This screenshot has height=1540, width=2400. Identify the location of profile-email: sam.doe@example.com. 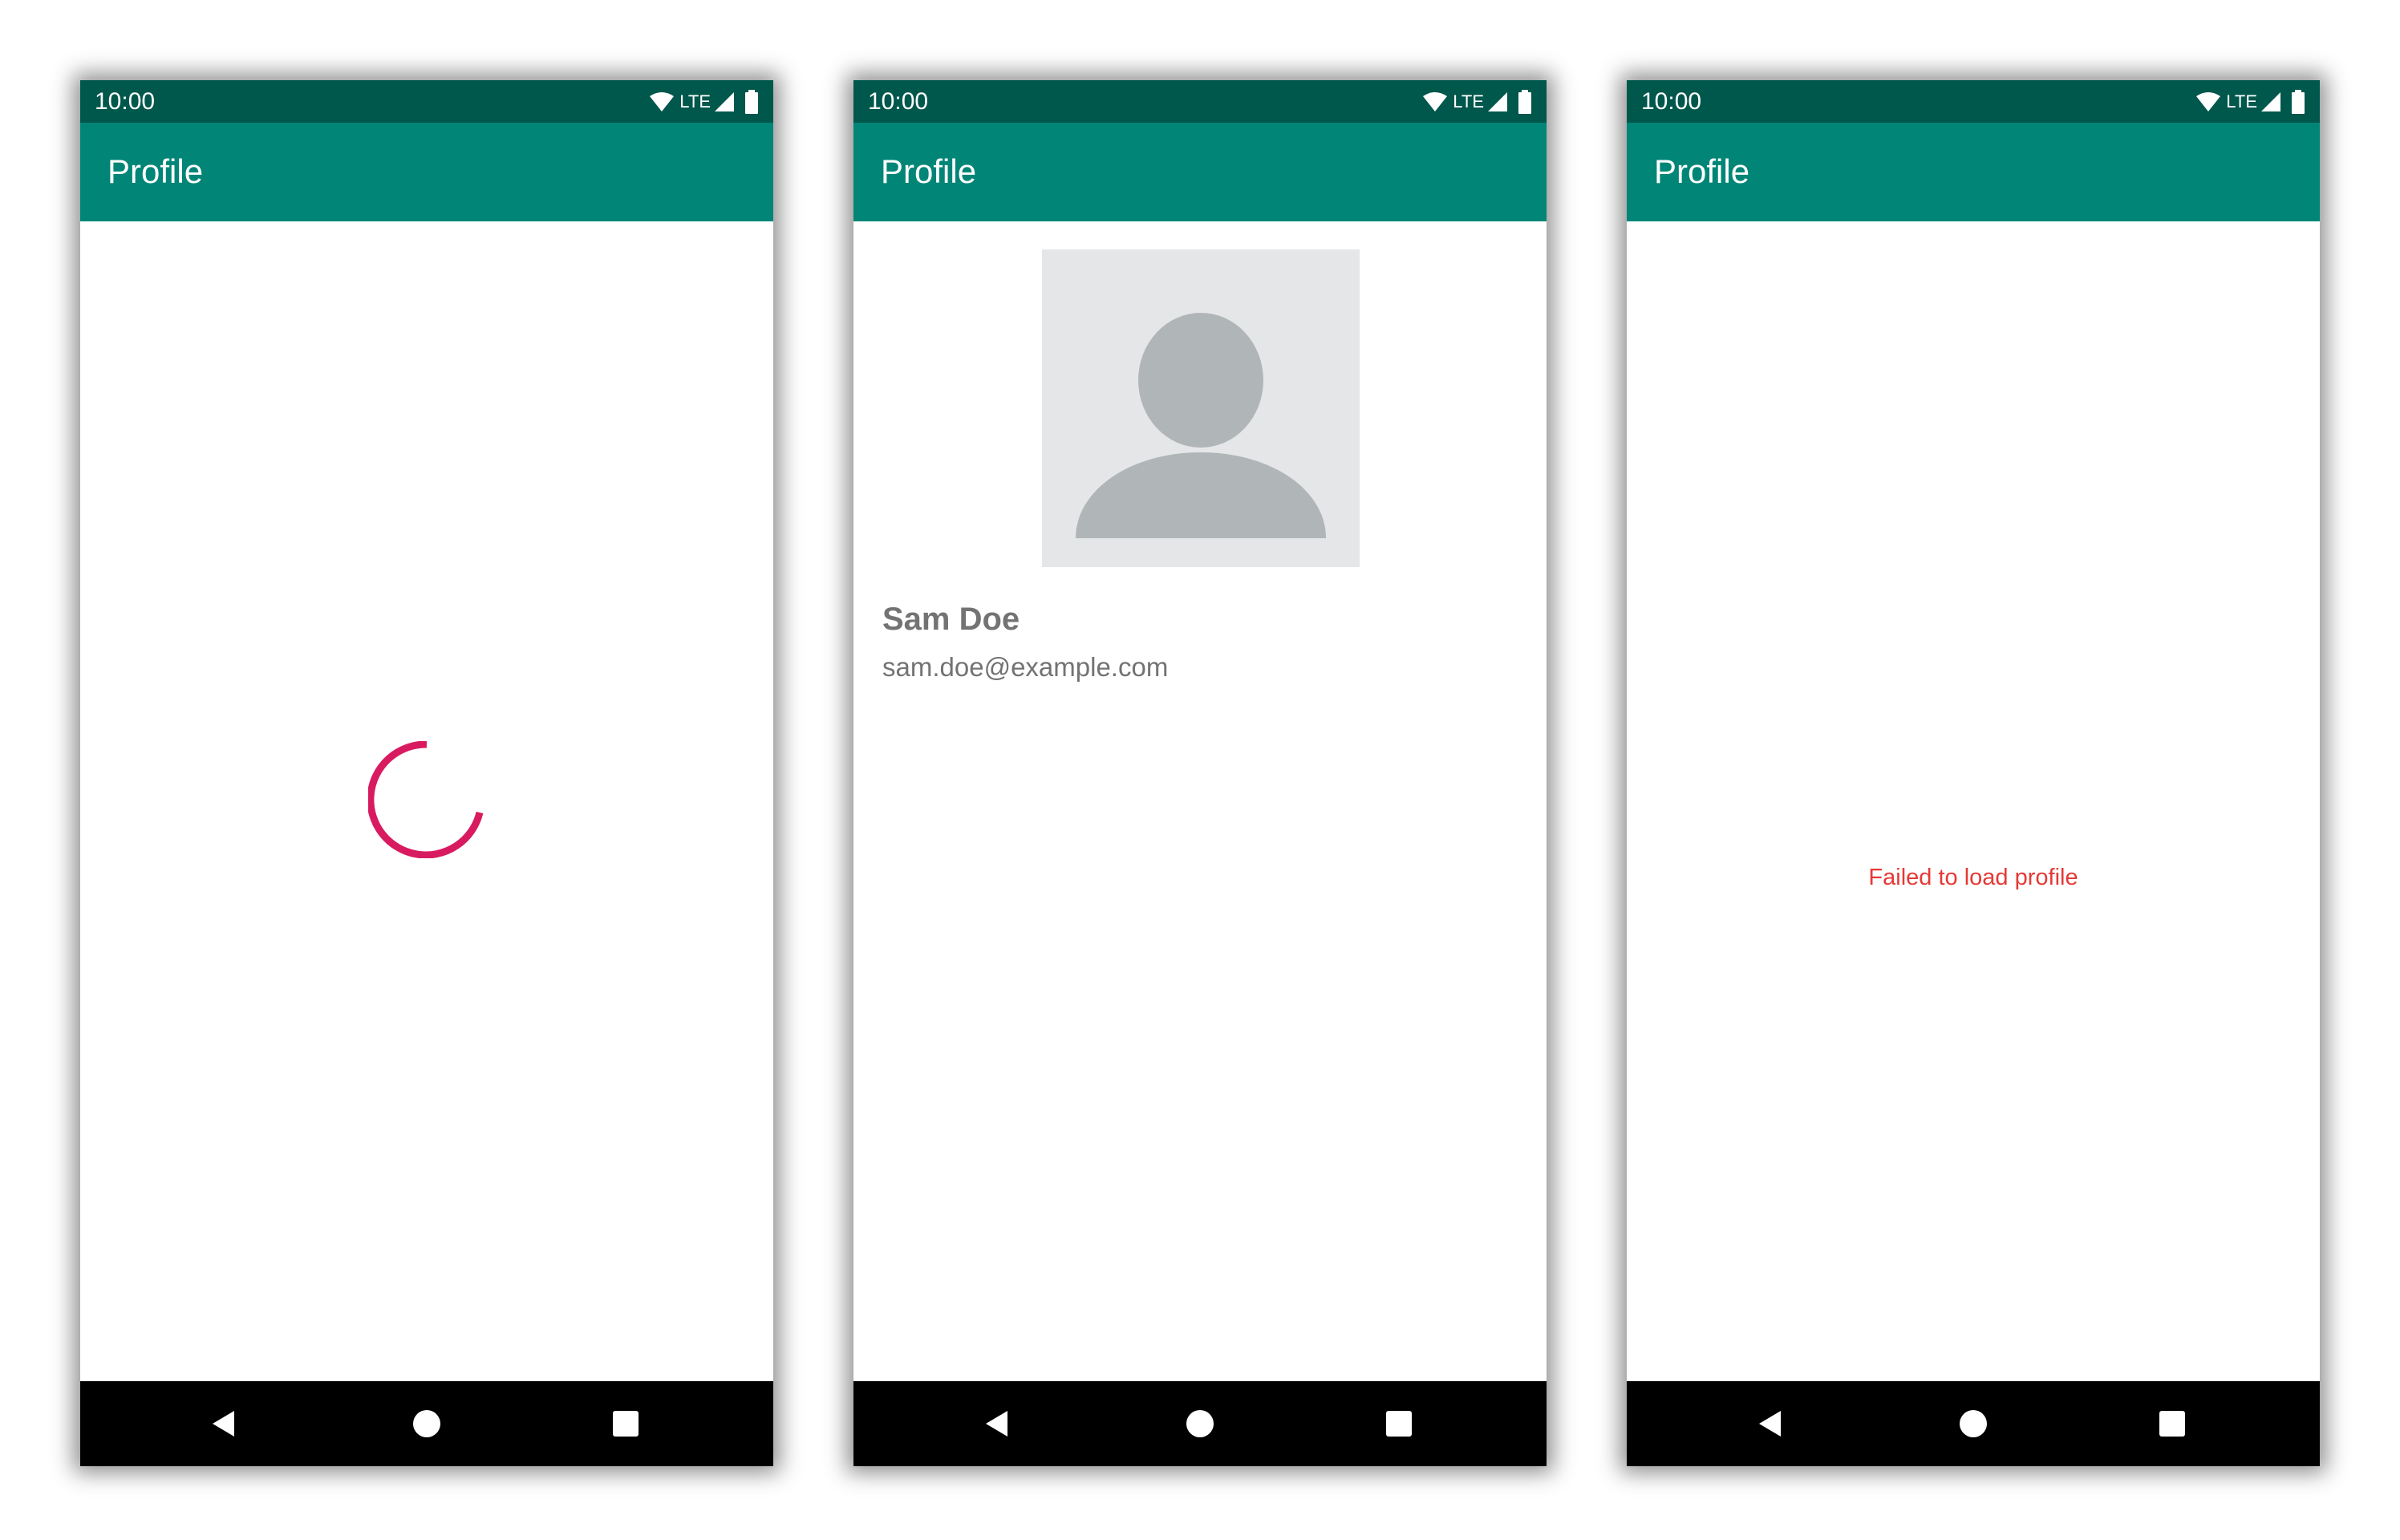
(1025, 667).